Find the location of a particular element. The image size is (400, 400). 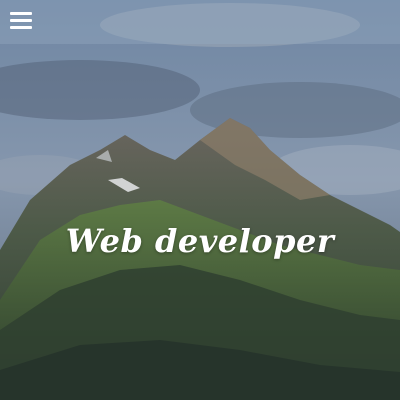

menu-bar-middle is located at coordinates (21, 20).